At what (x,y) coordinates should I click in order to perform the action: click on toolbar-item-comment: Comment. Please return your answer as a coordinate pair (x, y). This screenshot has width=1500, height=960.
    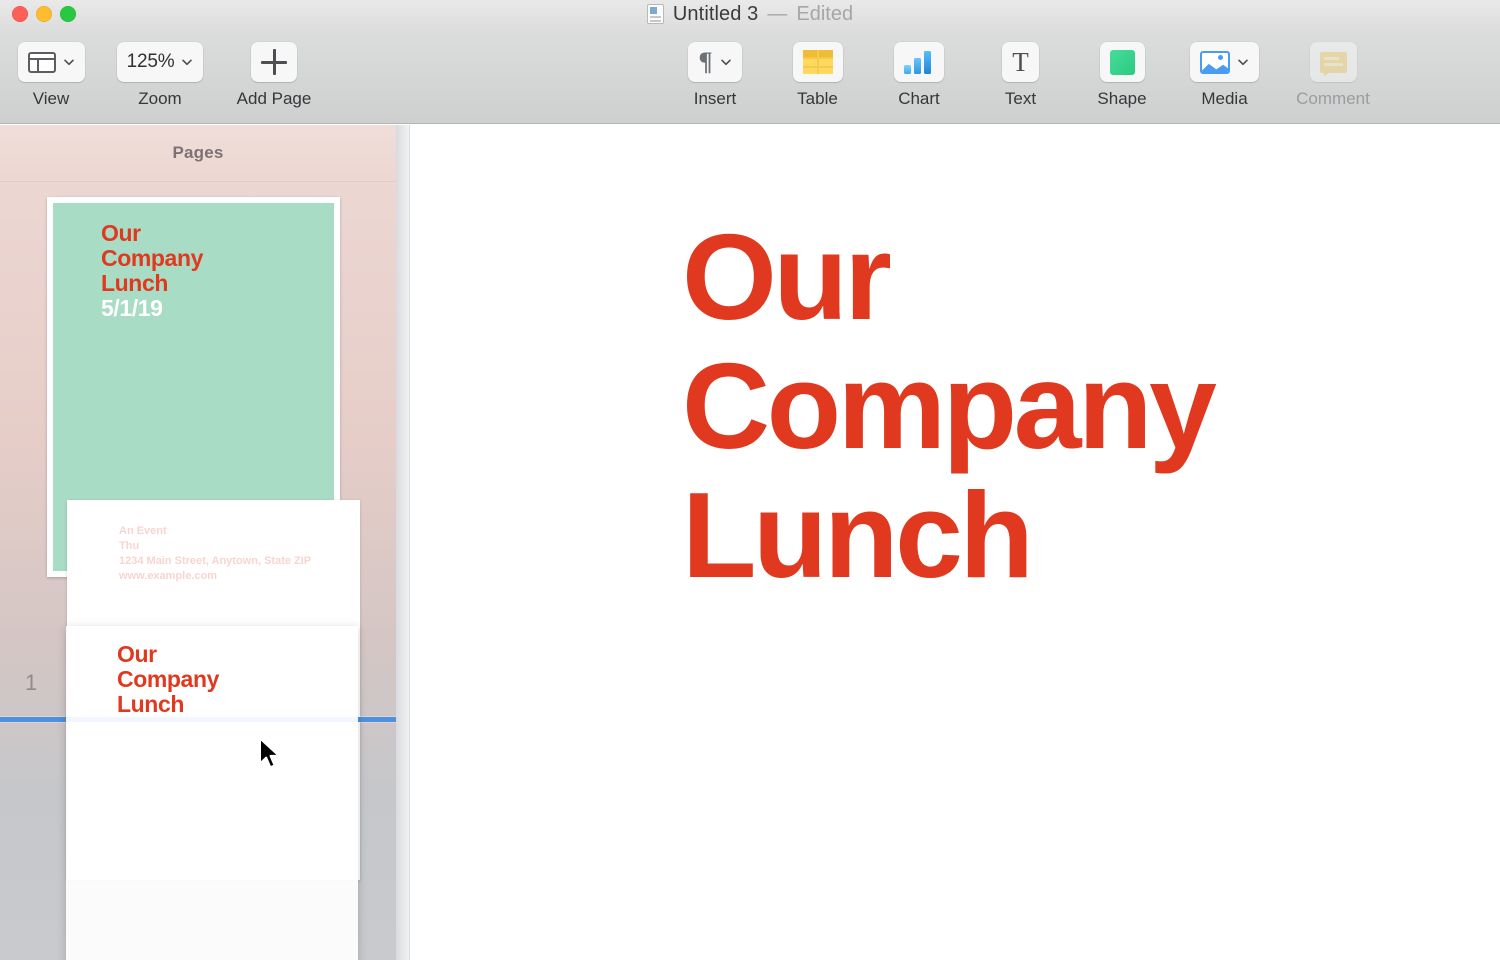
    Looking at the image, I should click on (1333, 75).